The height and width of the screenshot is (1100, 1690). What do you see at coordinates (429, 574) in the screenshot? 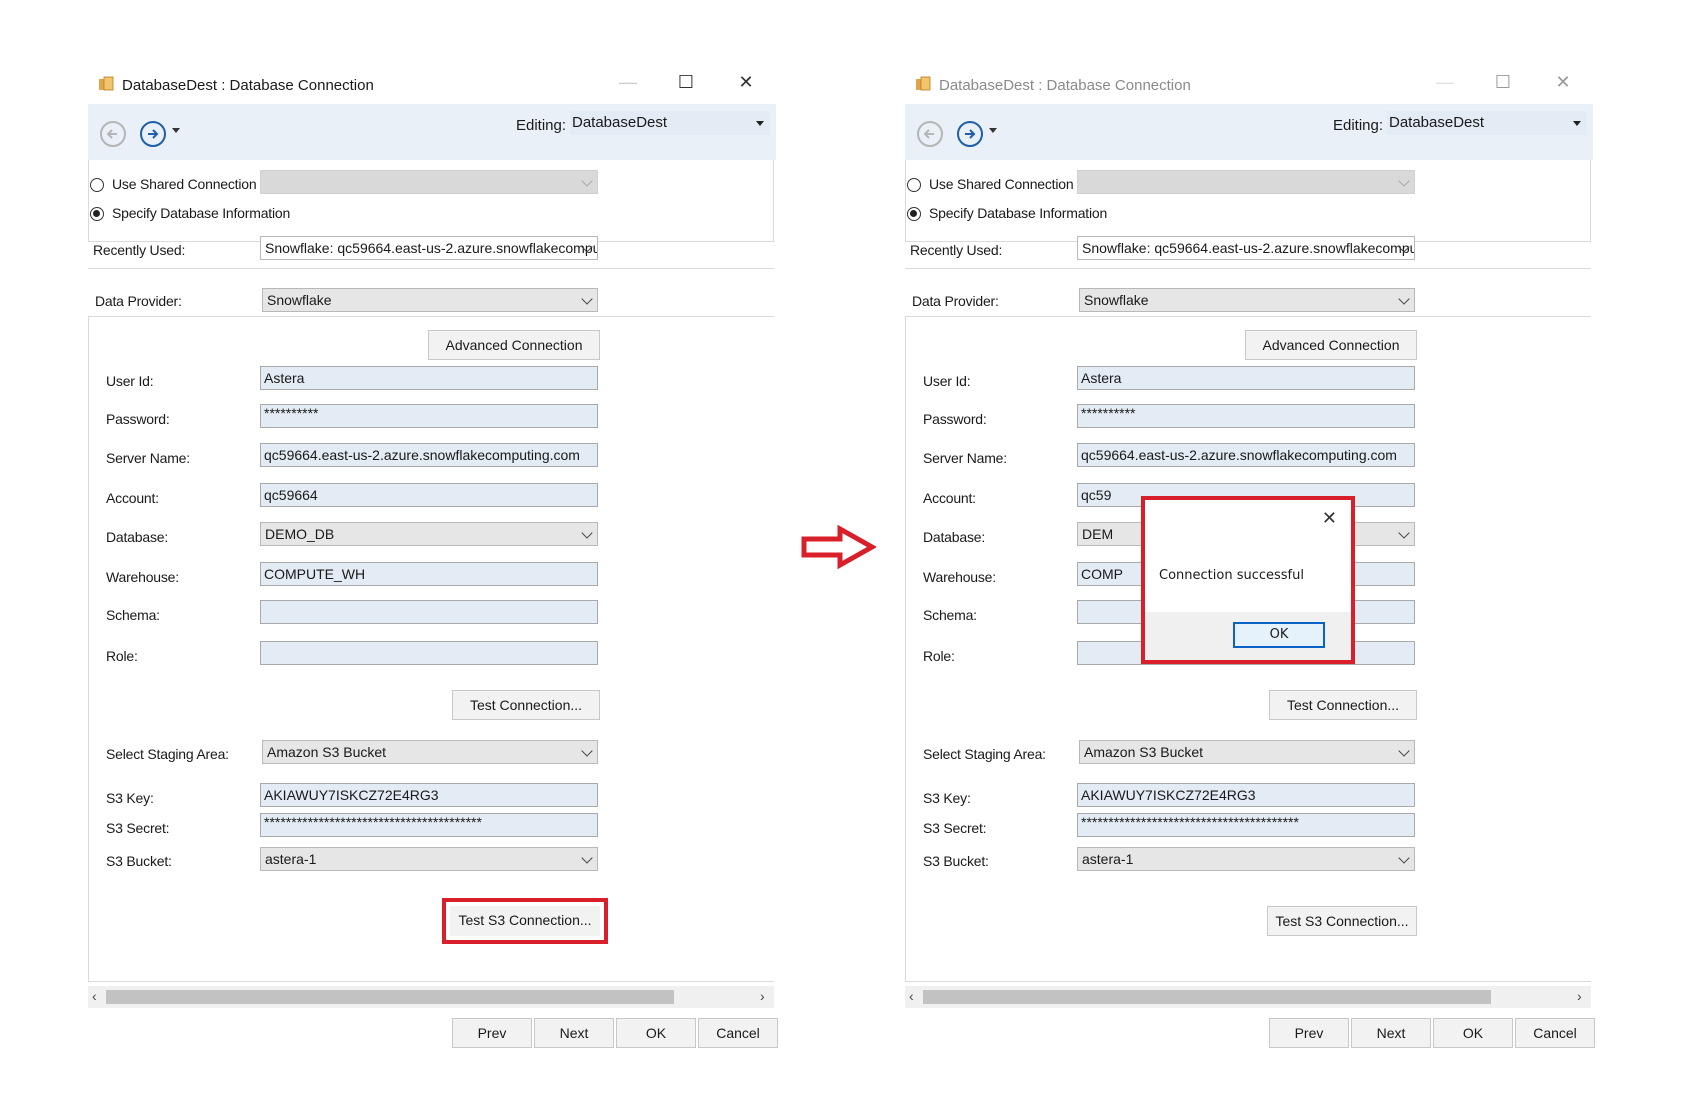
I see `warehouse-input: COMPUTE_WH` at bounding box center [429, 574].